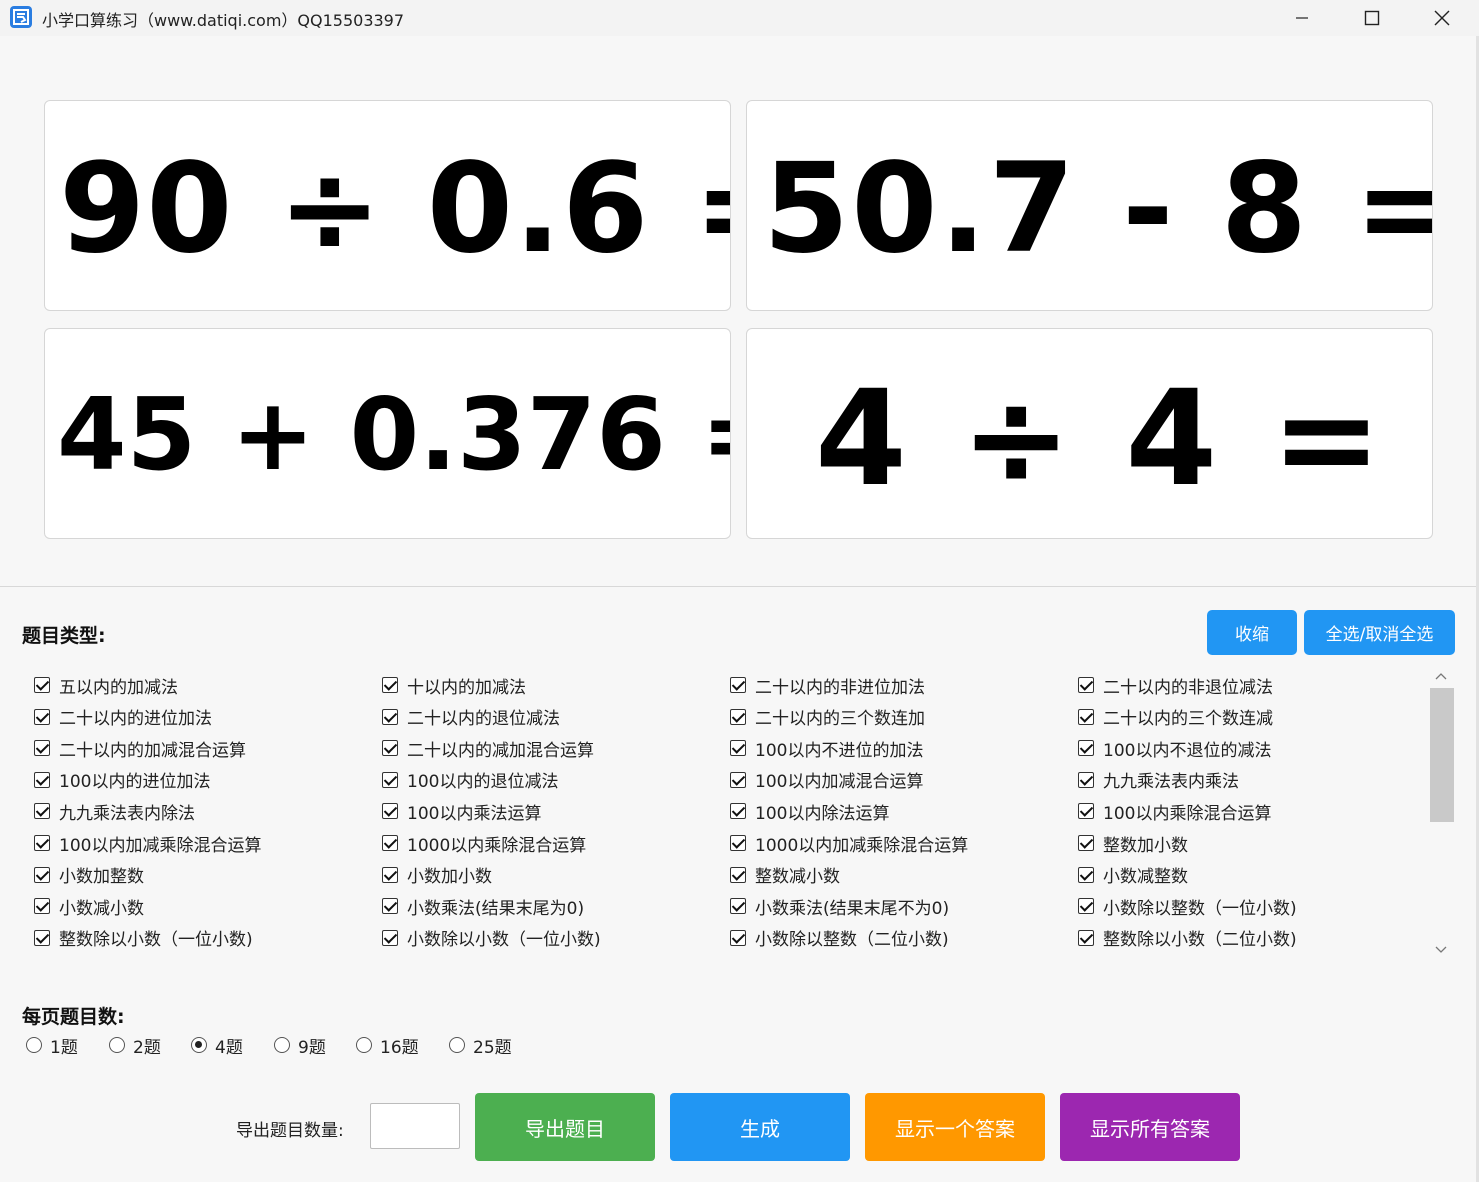 The image size is (1479, 1182). Describe the element at coordinates (156, 940) in the screenshot. I see `question-type-label: 整数除以小数（一位小数)` at that location.